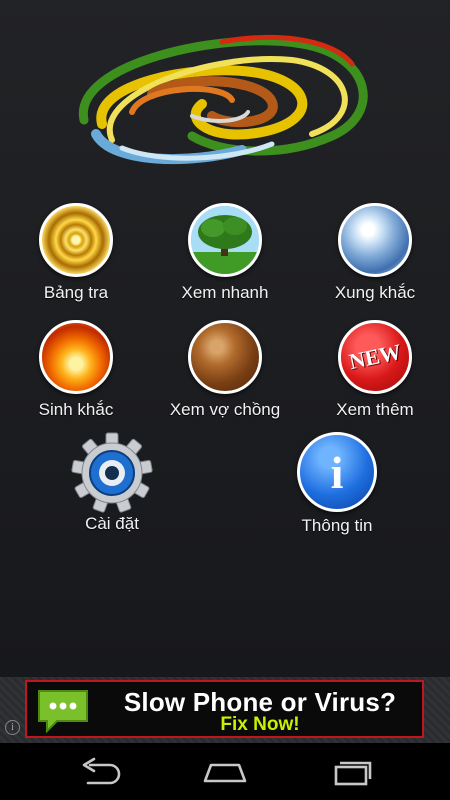 Image resolution: width=450 pixels, height=800 pixels. I want to click on tree-icon, so click(225, 240).